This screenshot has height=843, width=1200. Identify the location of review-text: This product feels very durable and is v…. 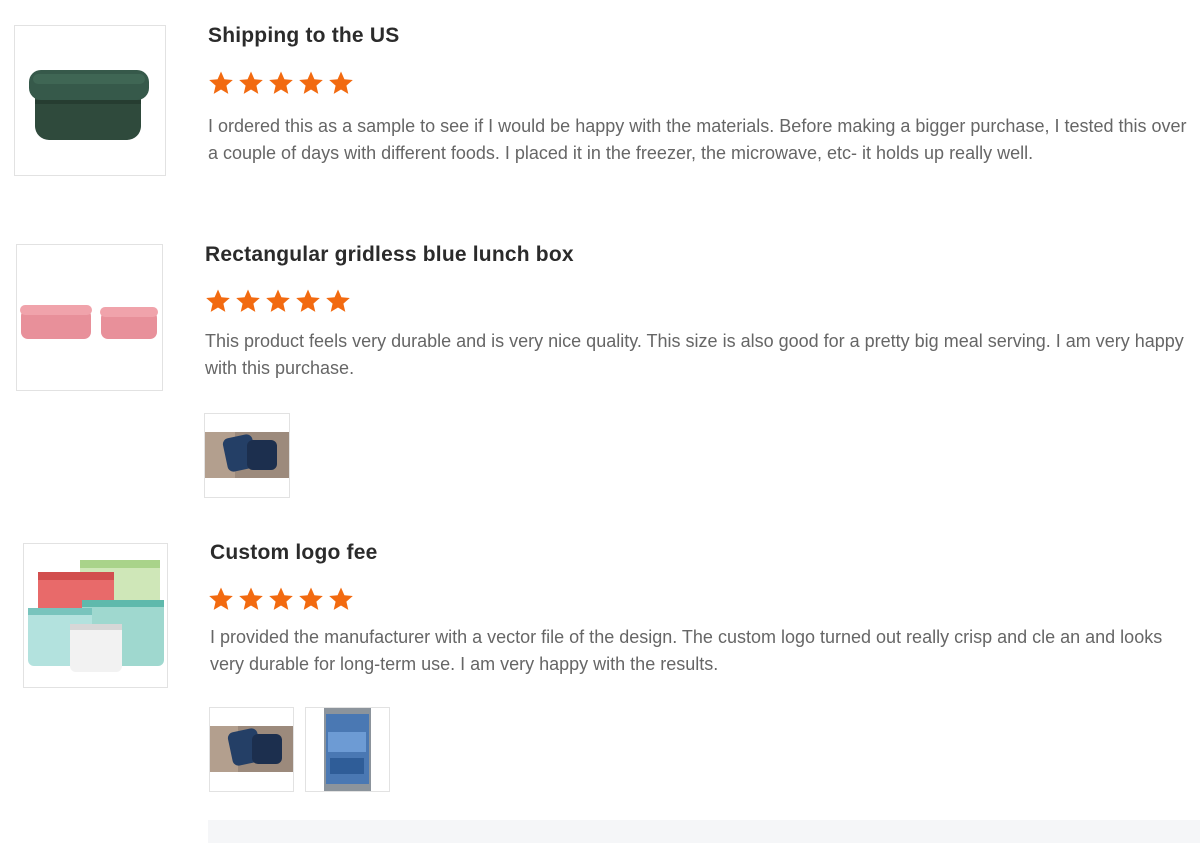
(694, 354).